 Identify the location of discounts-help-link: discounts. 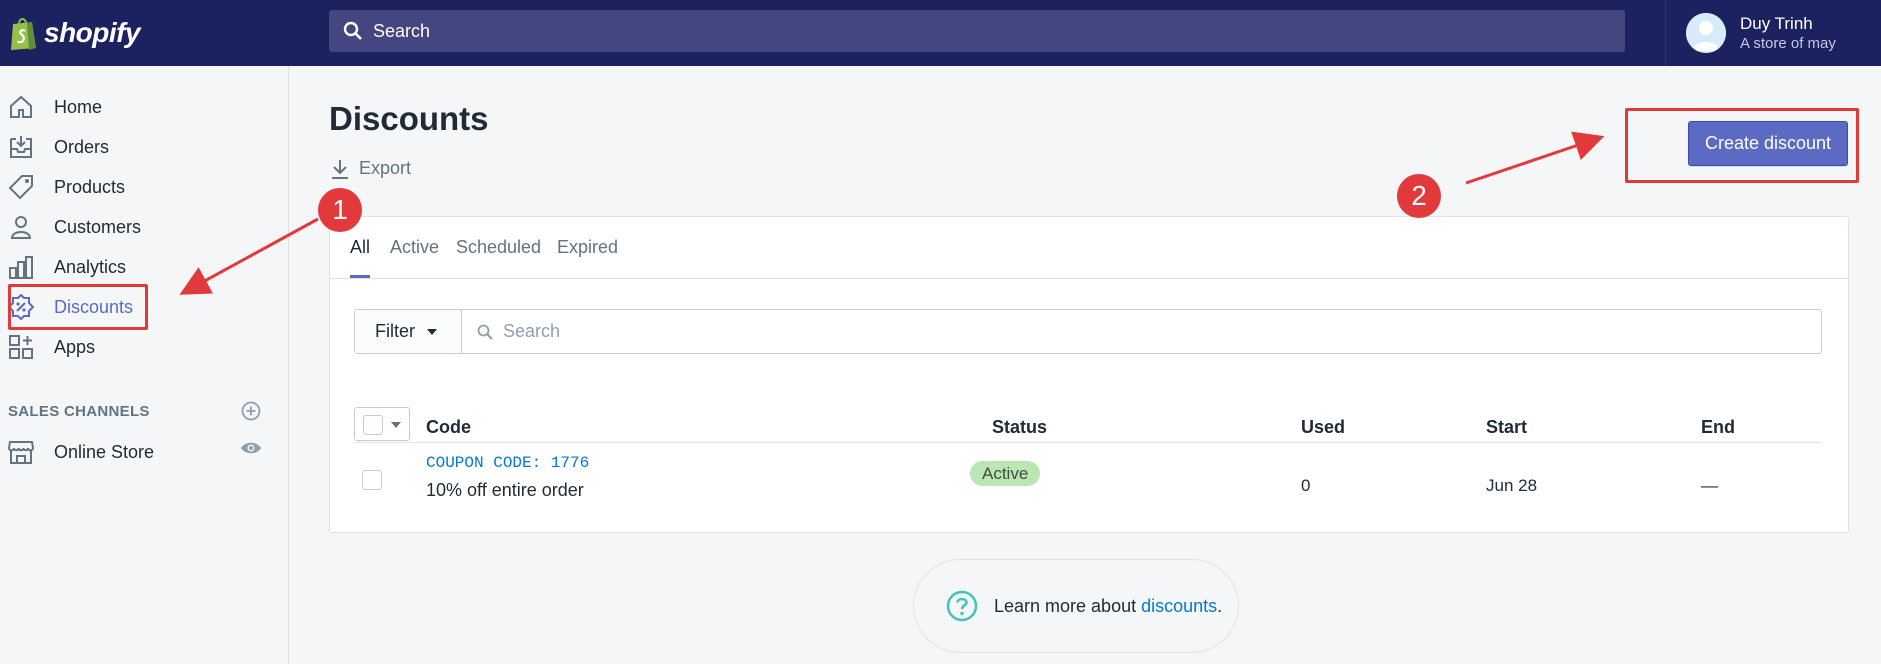
(1179, 606).